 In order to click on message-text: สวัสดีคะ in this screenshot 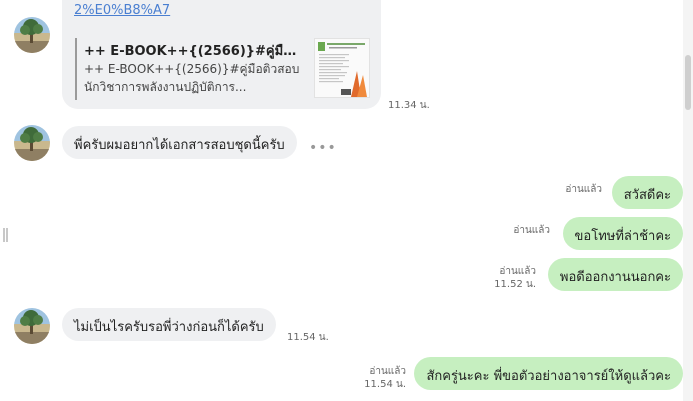, I will do `click(647, 195)`.